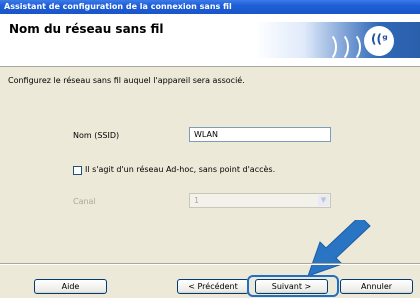  What do you see at coordinates (197, 200) in the screenshot?
I see `channel-value: 1` at bounding box center [197, 200].